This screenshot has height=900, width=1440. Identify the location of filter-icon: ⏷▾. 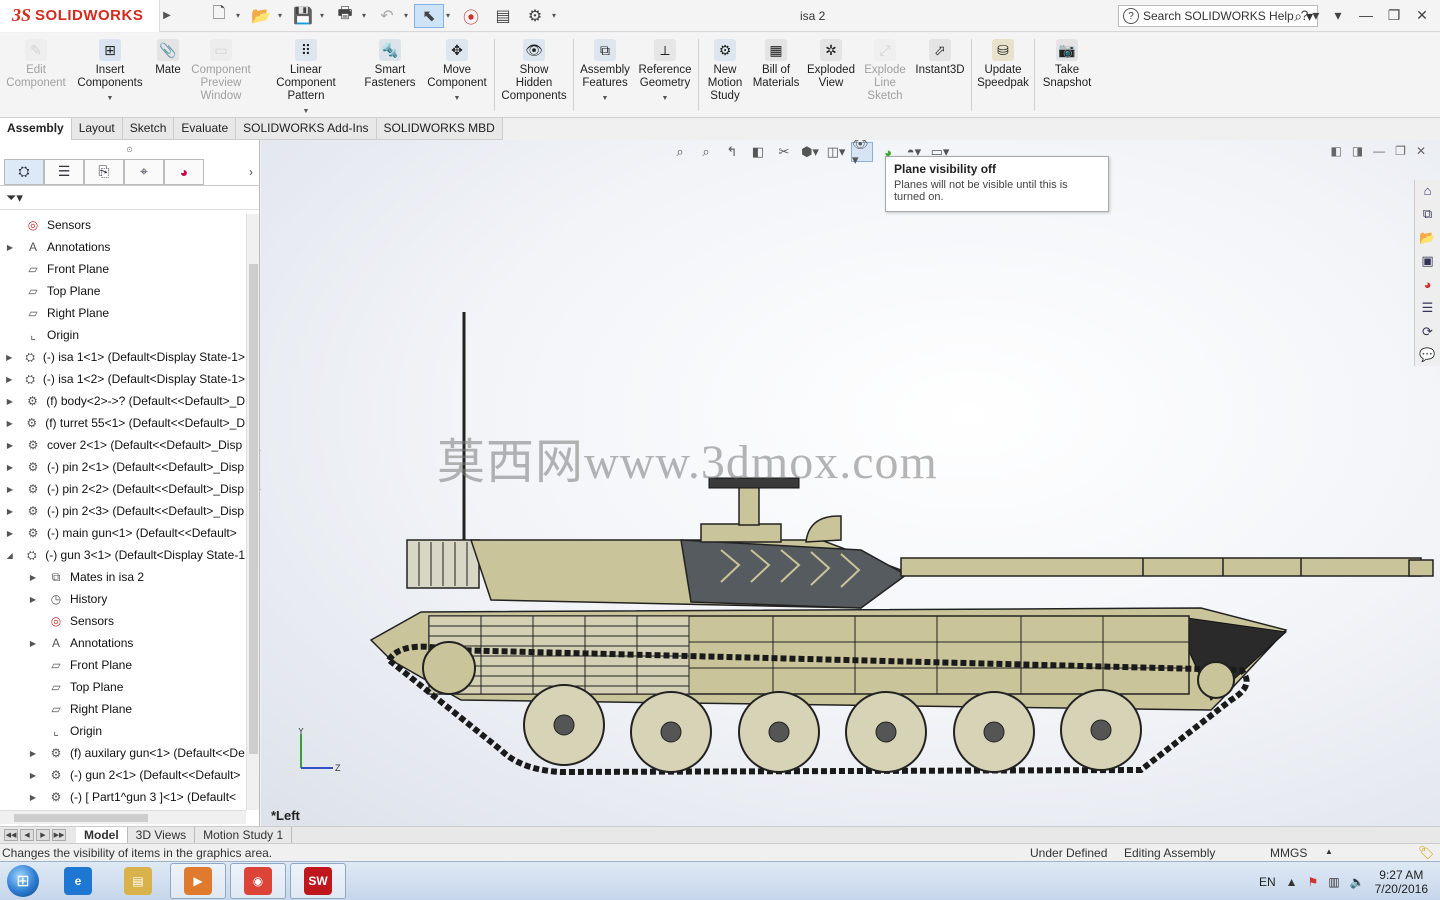
(14, 198).